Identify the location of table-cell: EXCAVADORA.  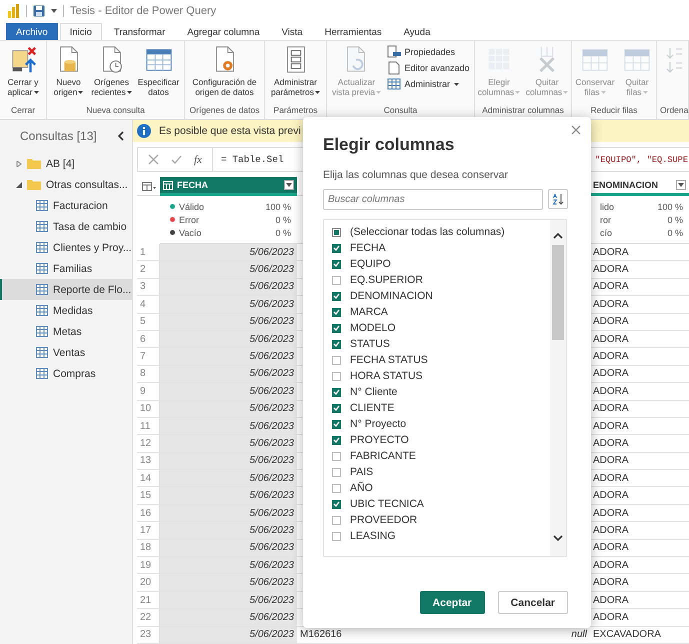
(639, 635).